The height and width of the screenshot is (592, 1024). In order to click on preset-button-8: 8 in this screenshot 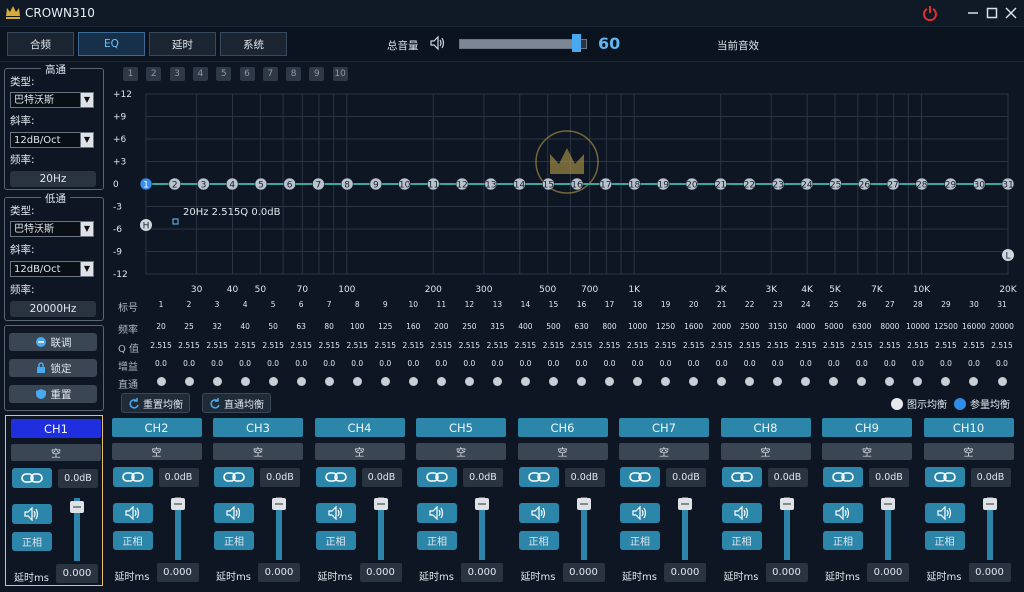, I will do `click(294, 74)`.